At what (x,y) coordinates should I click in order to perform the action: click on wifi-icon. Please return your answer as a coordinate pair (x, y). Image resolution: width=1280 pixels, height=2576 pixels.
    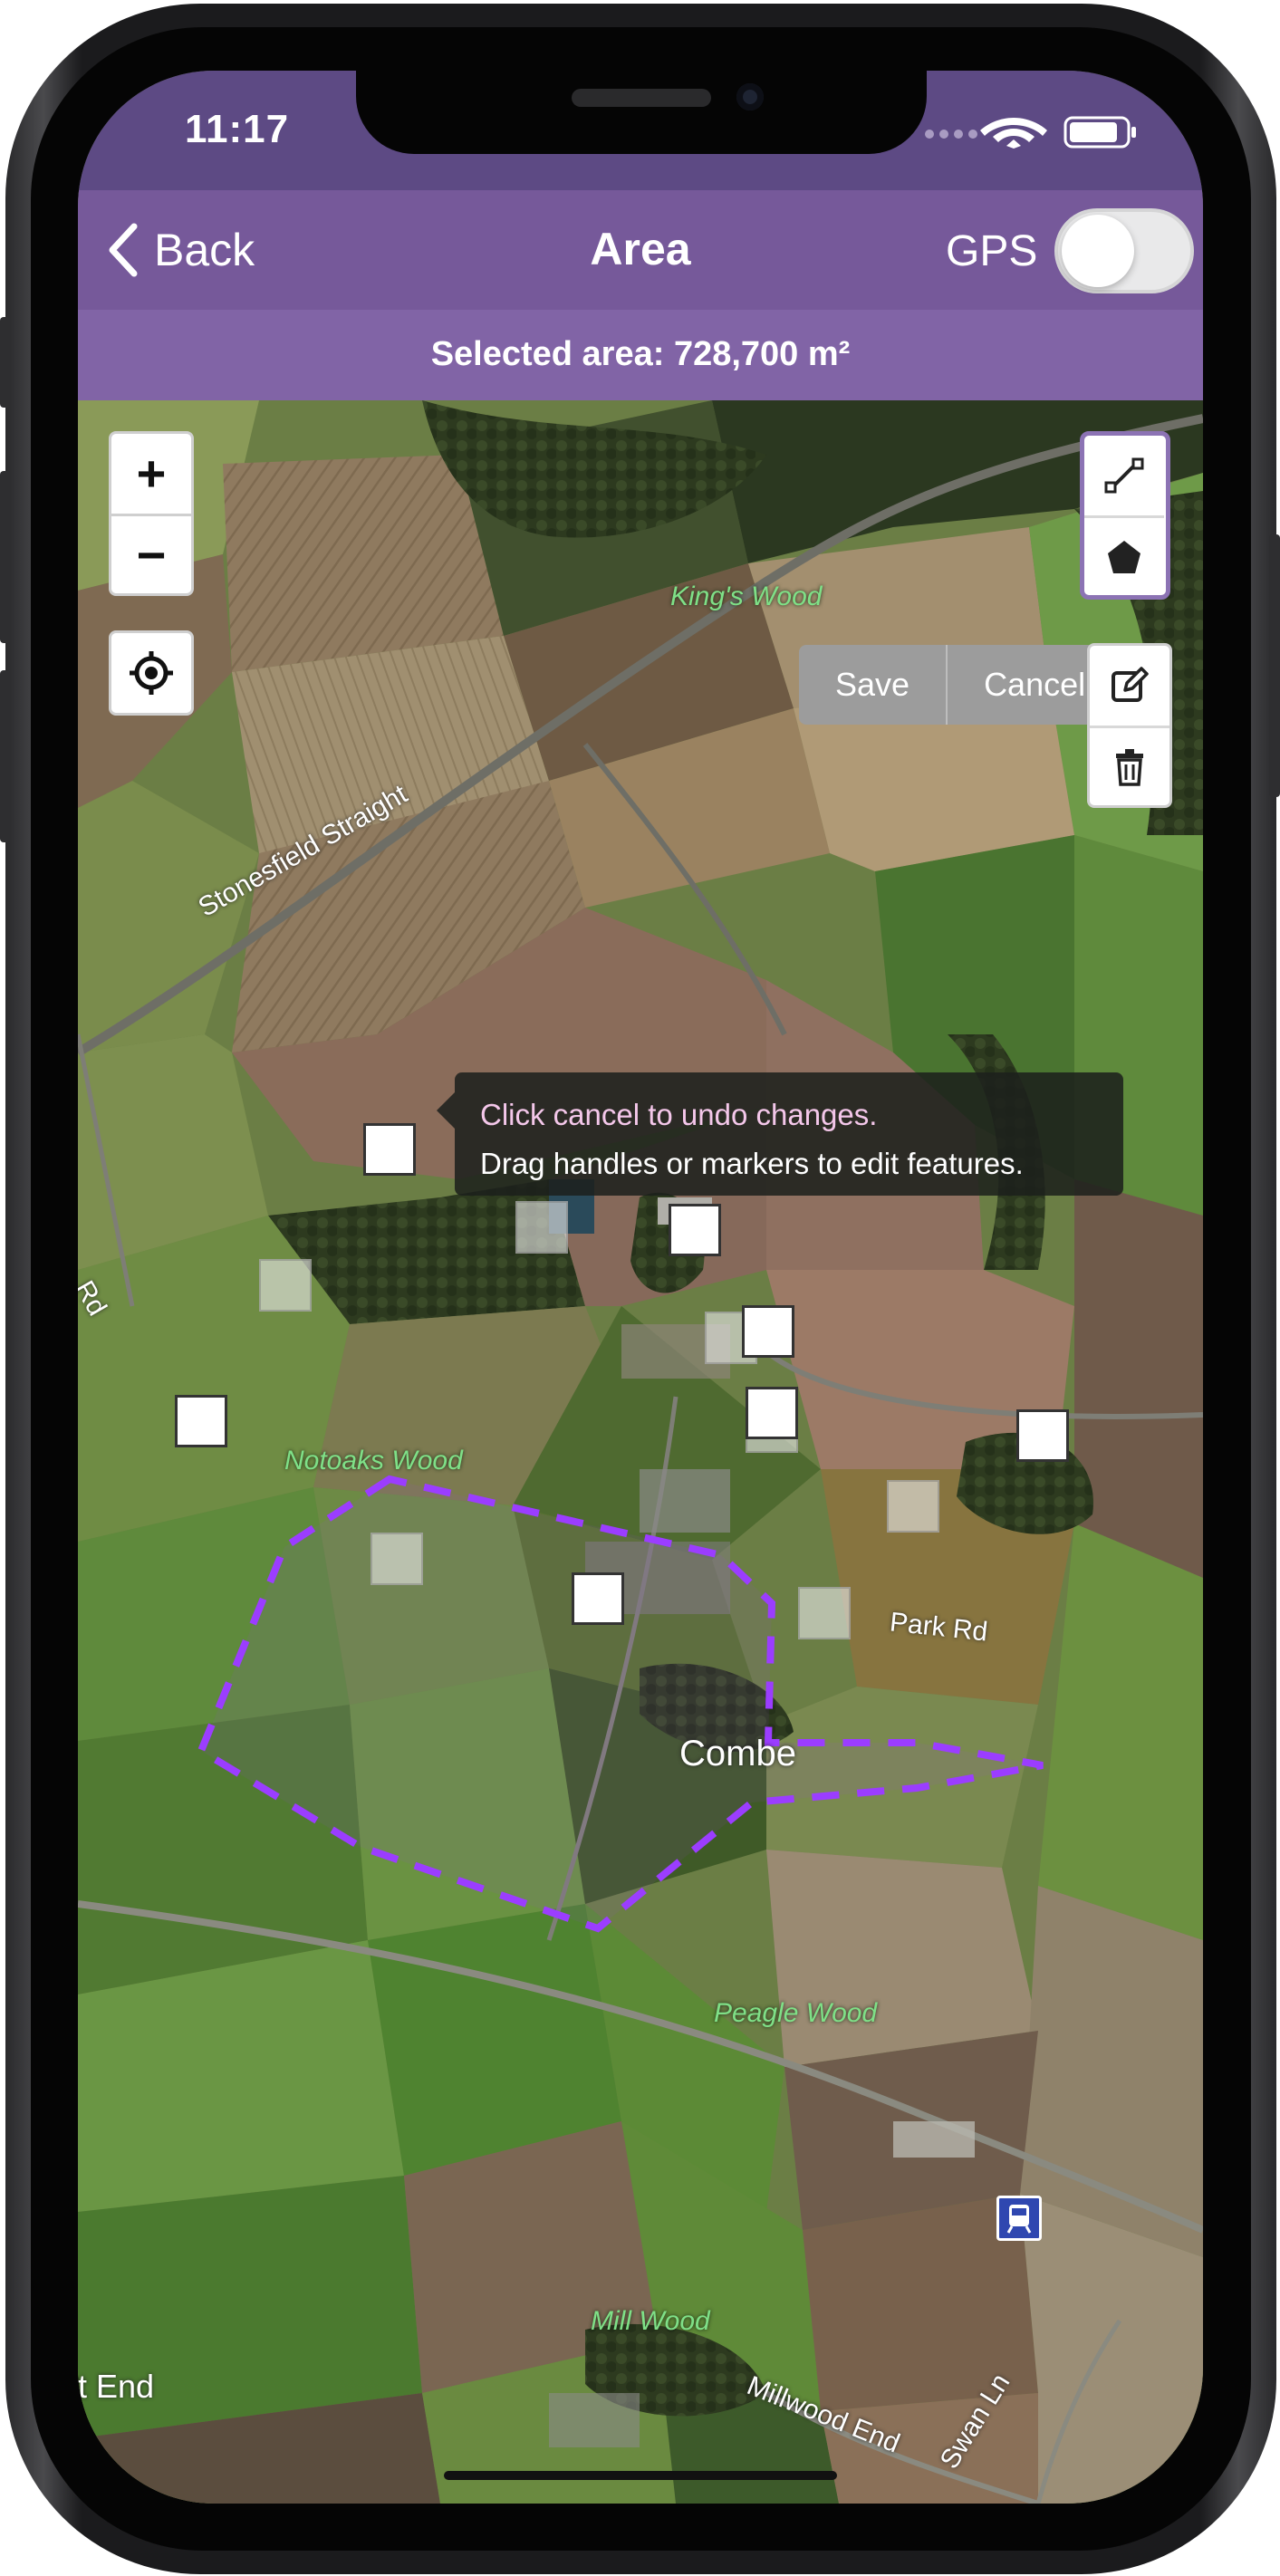
    Looking at the image, I should click on (1014, 133).